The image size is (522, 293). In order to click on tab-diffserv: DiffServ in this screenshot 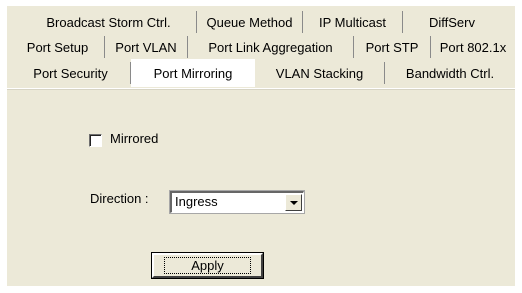, I will do `click(452, 22)`.